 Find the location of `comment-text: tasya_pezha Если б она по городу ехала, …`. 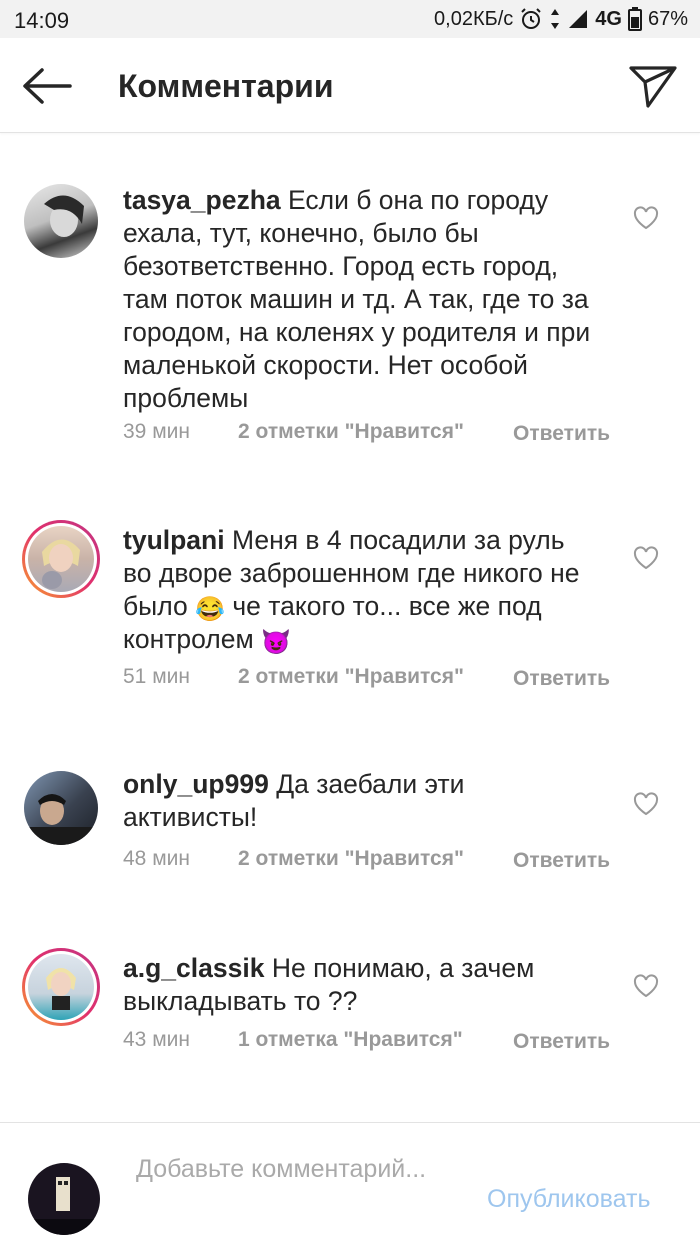

comment-text: tasya_pezha Если б она по городу ехала, … is located at coordinates (358, 299).